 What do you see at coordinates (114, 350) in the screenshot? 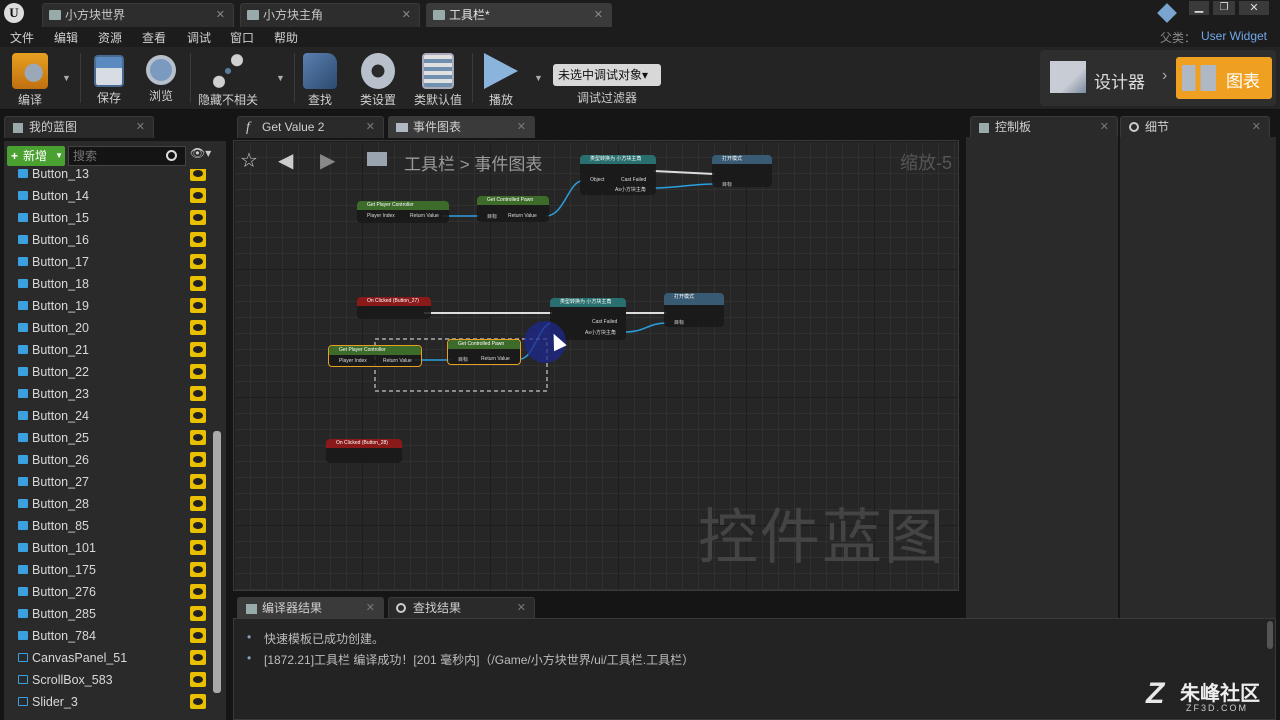
I see `list-item: Button_21` at bounding box center [114, 350].